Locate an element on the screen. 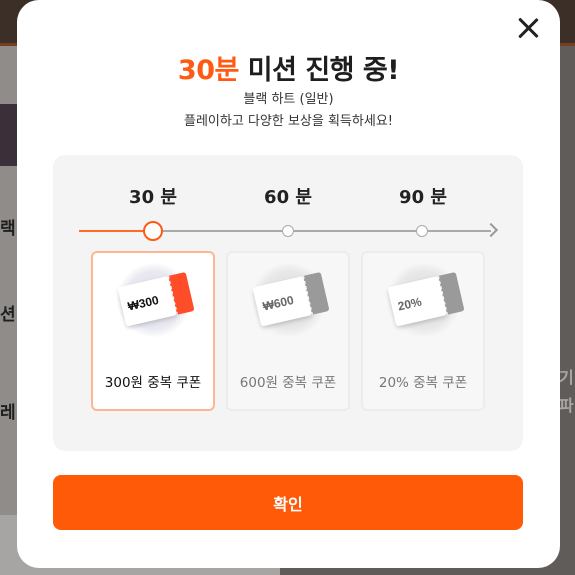 This screenshot has width=575, height=575. modal-subtitle: 블랙 하트 (일반) is located at coordinates (288, 99).